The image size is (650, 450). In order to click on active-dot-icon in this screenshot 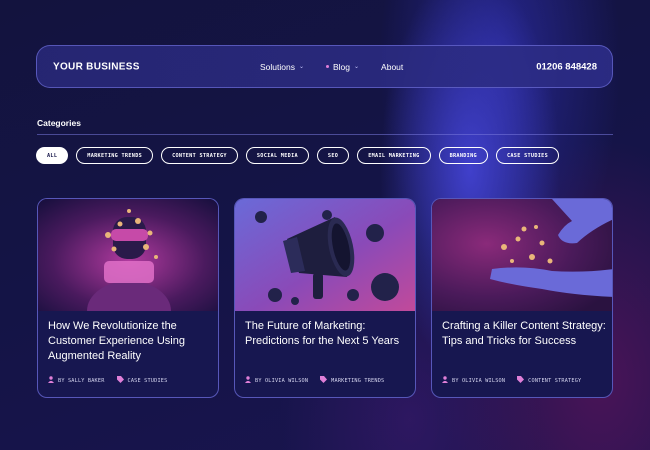, I will do `click(327, 66)`.